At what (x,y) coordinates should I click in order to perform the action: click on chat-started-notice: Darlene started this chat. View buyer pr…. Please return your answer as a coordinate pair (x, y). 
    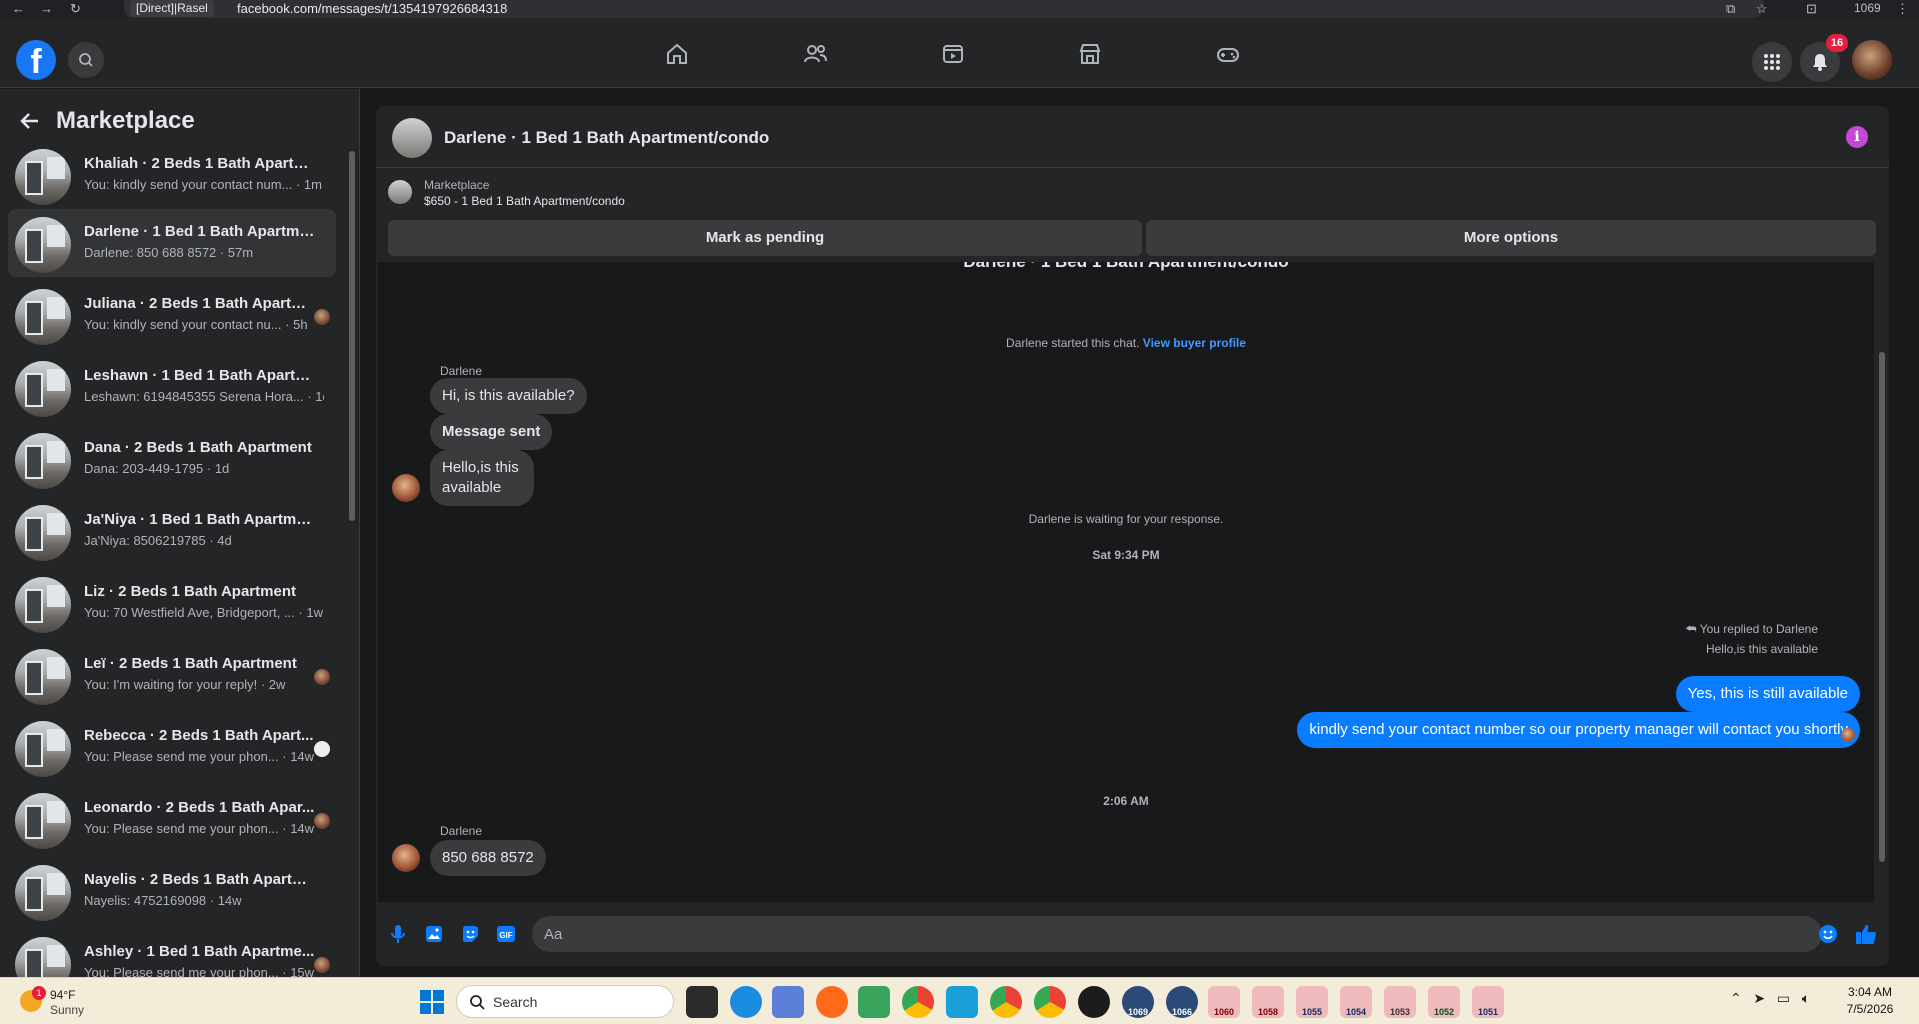
    Looking at the image, I should click on (1126, 343).